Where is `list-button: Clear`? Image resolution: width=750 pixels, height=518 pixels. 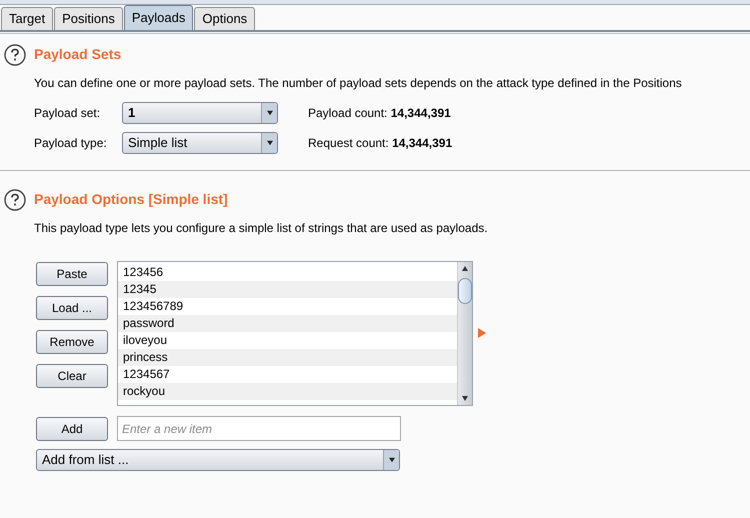
list-button: Clear is located at coordinates (72, 376).